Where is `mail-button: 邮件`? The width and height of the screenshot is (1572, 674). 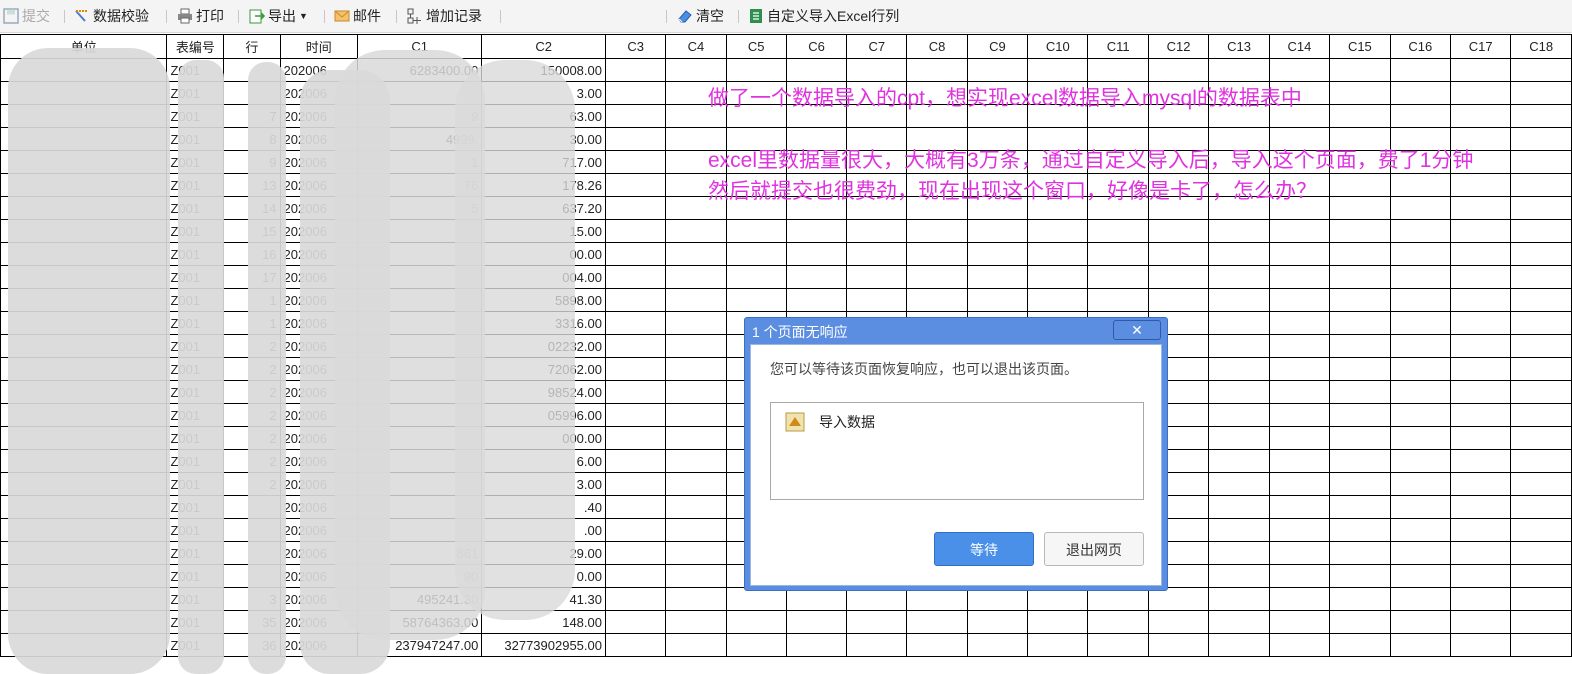
mail-button: 邮件 is located at coordinates (357, 16).